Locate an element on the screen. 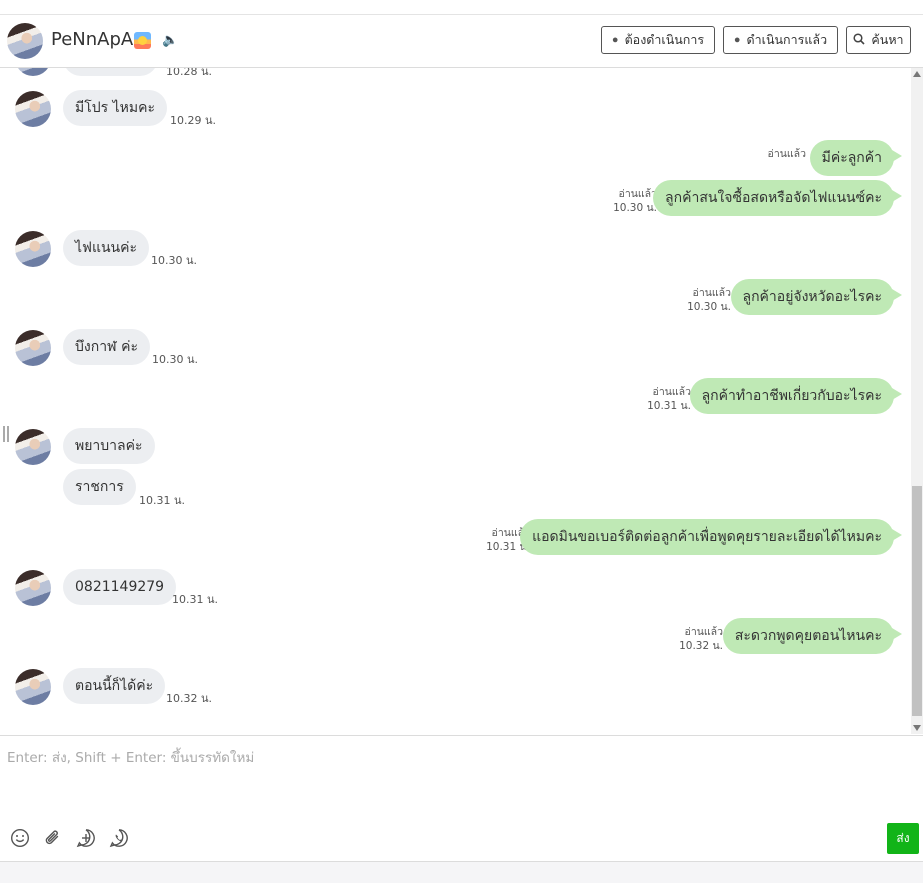 Image resolution: width=923 pixels, height=883 pixels. paperclip-icon is located at coordinates (53, 838).